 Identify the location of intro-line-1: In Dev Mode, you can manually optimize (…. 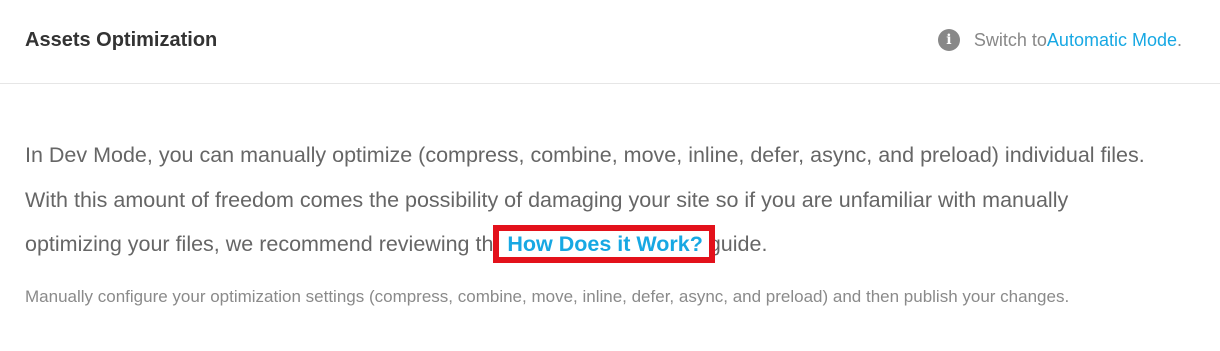
(585, 155).